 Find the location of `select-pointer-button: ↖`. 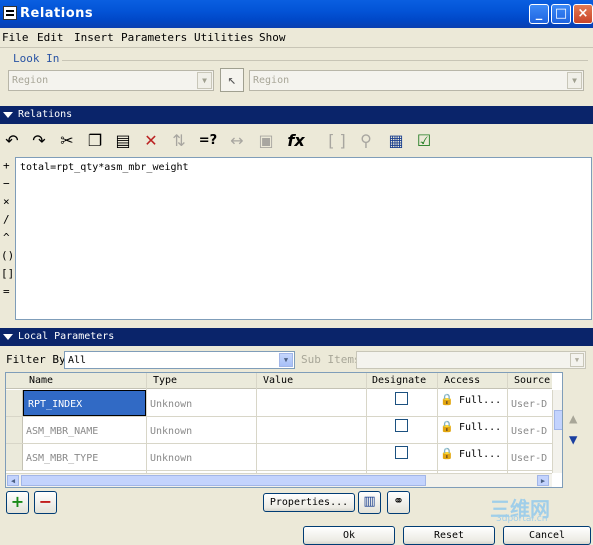

select-pointer-button: ↖ is located at coordinates (232, 80).